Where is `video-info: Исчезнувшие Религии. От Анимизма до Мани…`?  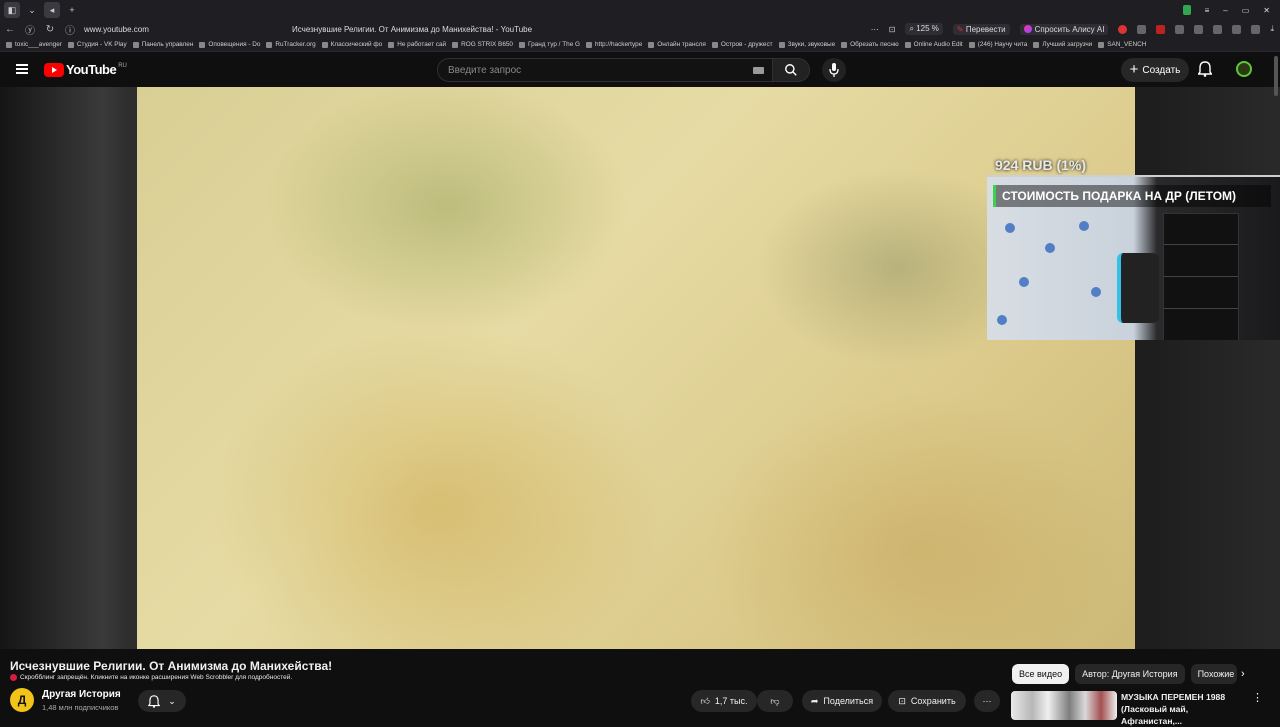
video-info: Исчезнувшие Религии. От Анимизма до Мани… is located at coordinates (640, 687).